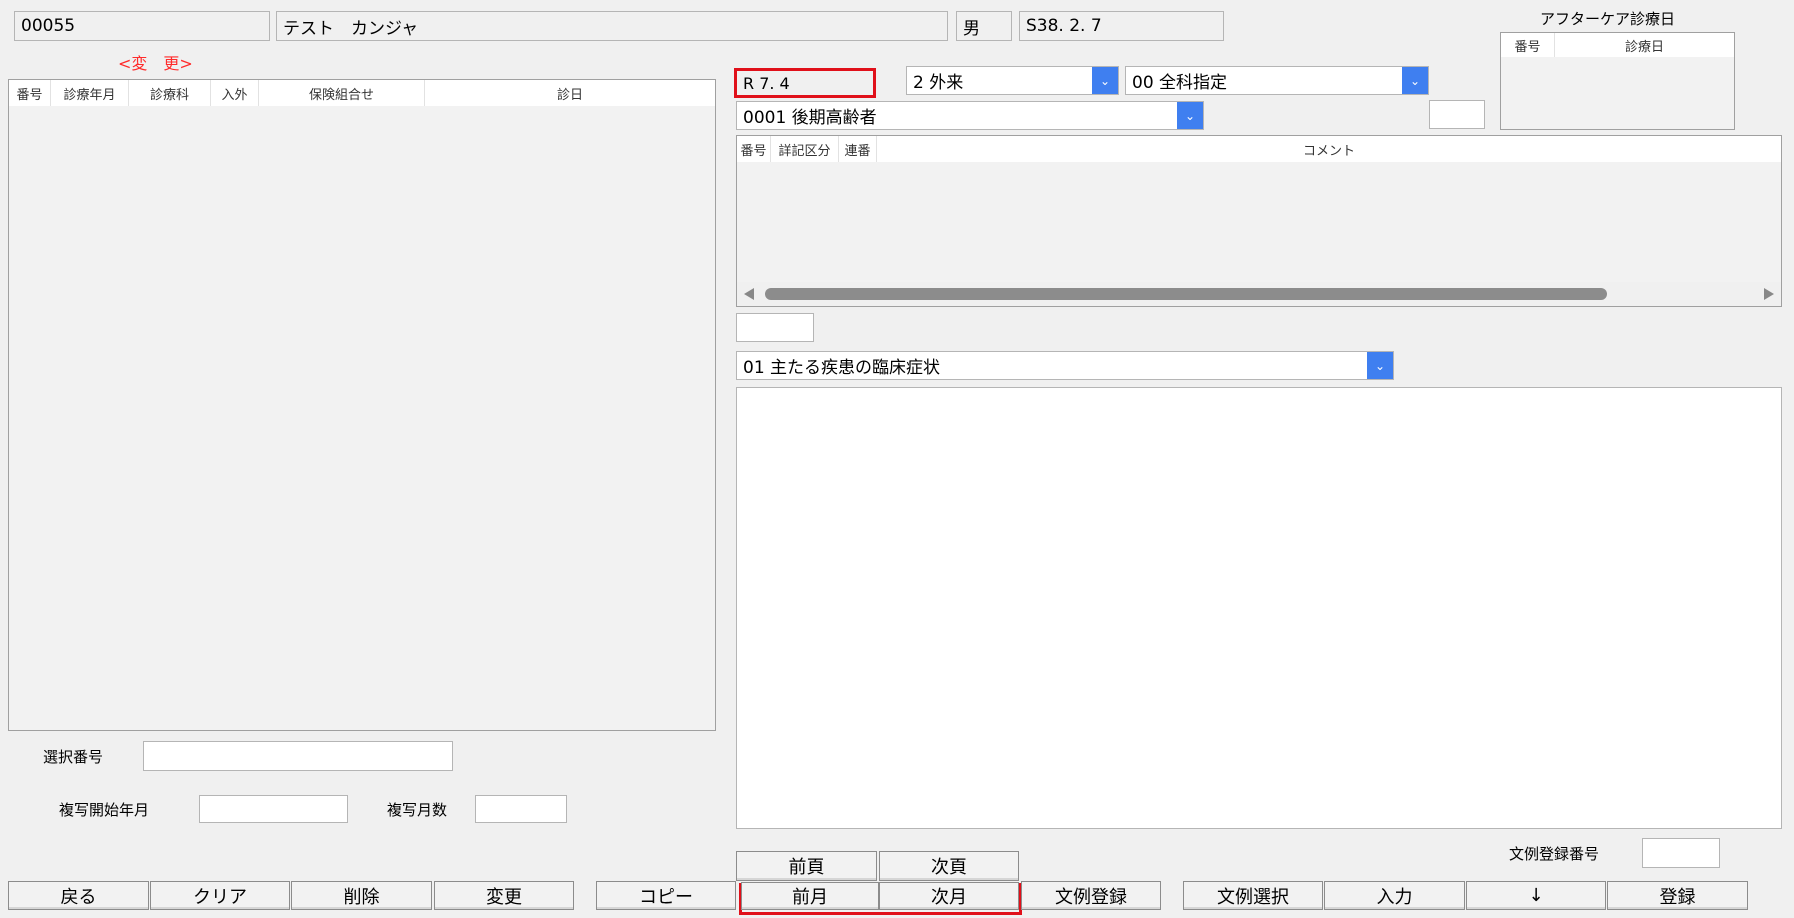 The width and height of the screenshot is (1794, 918). What do you see at coordinates (949, 896) in the screenshot?
I see `next-month-button: 次月` at bounding box center [949, 896].